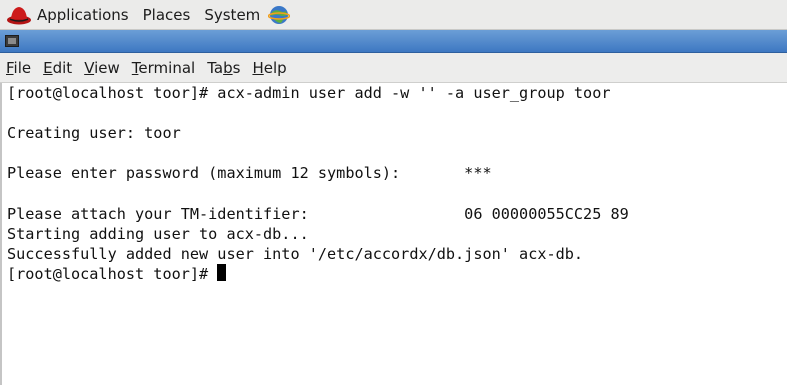  Describe the element at coordinates (83, 14) in the screenshot. I see `applications-label: Applications` at that location.